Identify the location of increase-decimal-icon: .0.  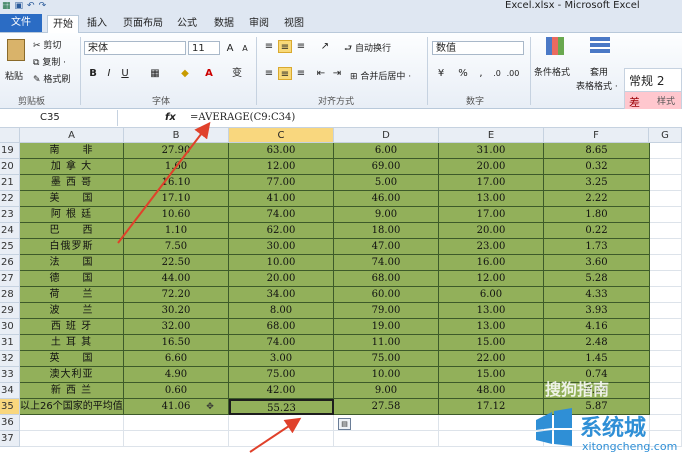
(497, 73).